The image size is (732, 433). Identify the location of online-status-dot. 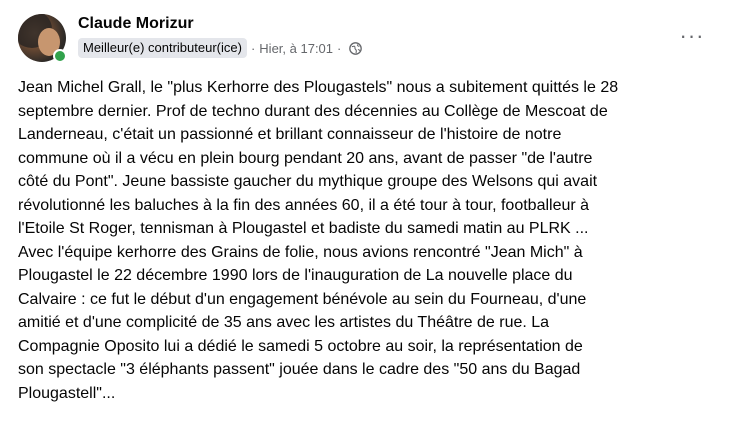
(60, 56).